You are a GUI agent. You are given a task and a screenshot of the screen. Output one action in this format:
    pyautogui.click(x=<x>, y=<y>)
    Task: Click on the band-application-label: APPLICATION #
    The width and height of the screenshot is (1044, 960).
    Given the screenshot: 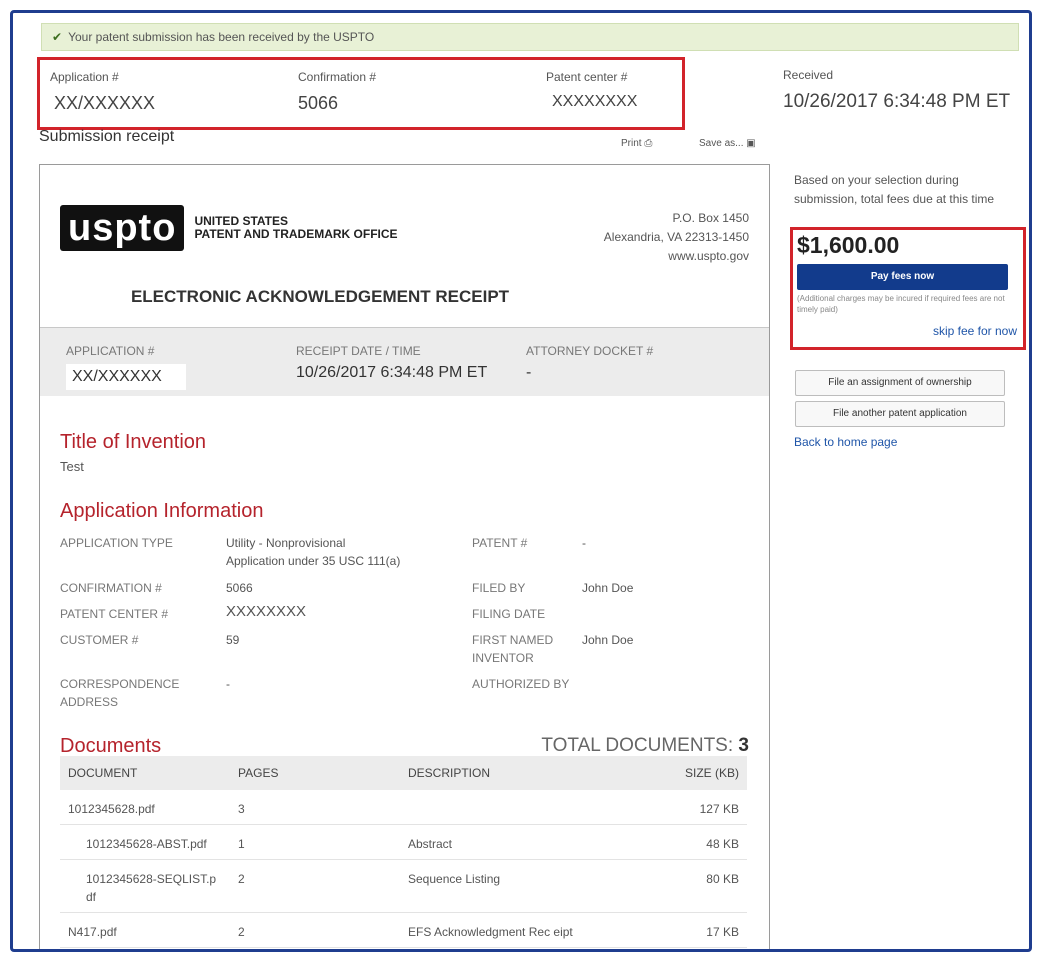 What is the action you would take?
    pyautogui.click(x=110, y=351)
    